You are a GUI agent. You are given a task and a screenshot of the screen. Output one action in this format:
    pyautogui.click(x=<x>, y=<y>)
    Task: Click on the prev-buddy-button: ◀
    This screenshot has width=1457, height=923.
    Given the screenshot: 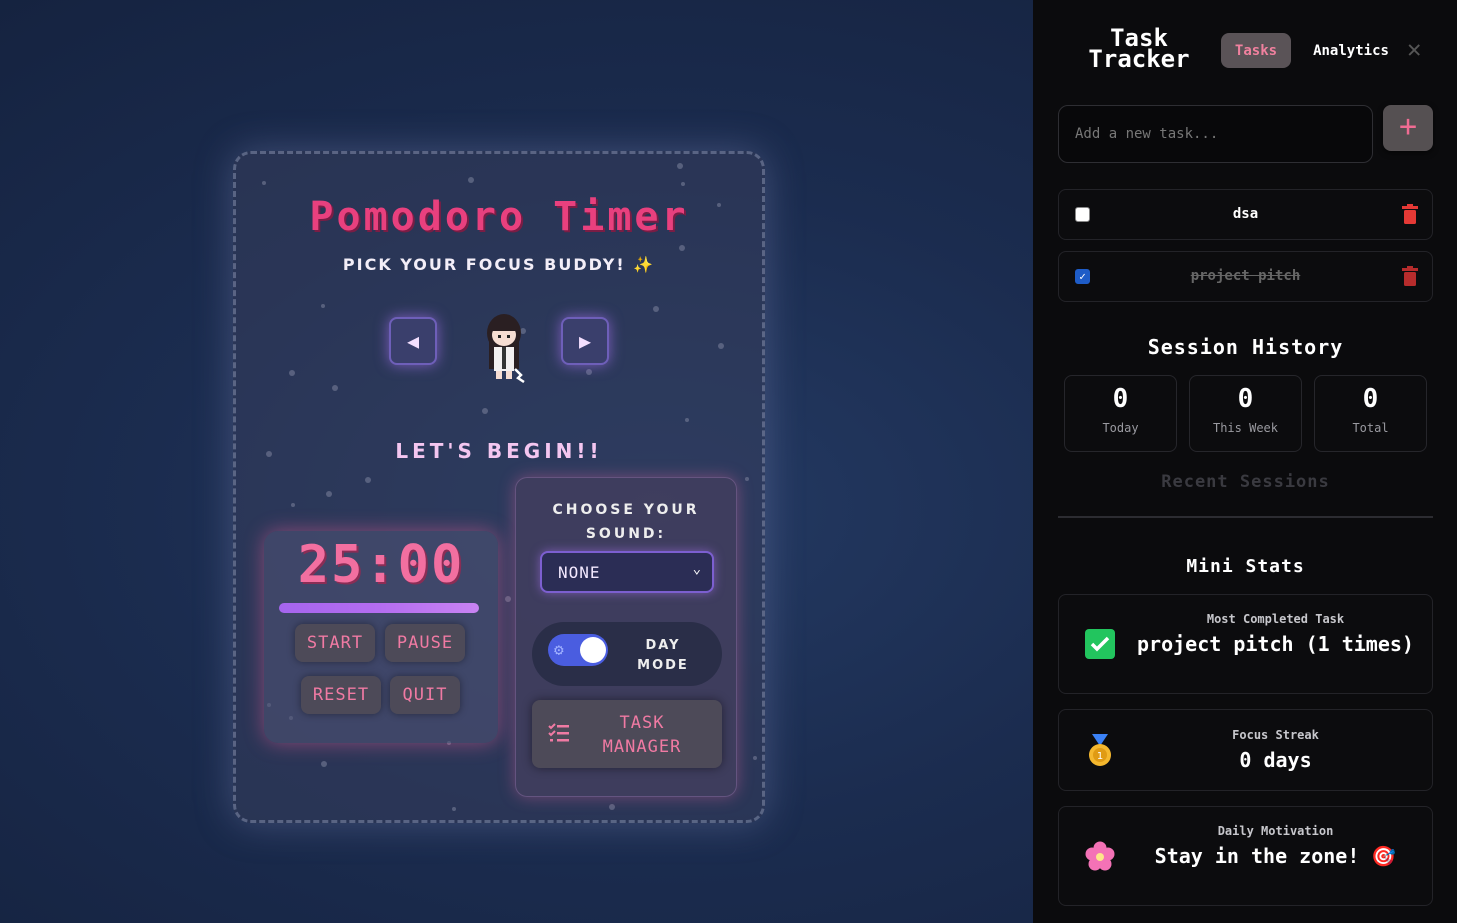 What is the action you would take?
    pyautogui.click(x=413, y=341)
    